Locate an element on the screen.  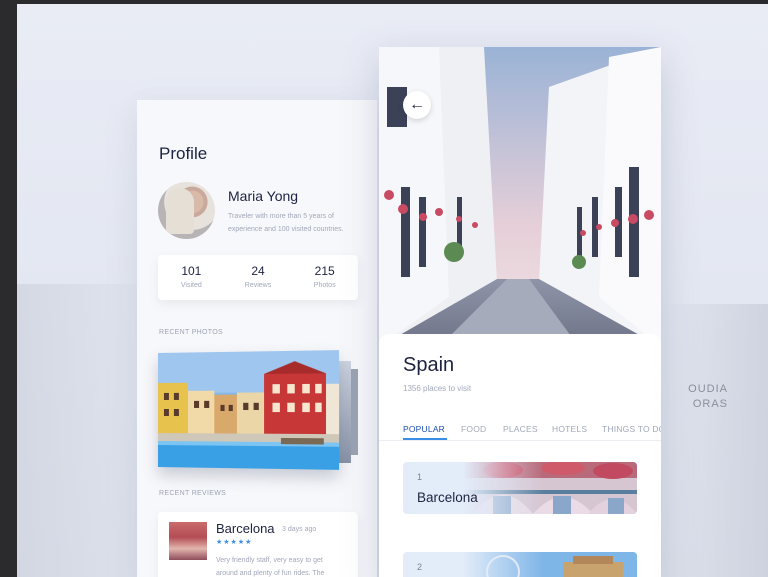
active-tab-indicator is located at coordinates (425, 439).